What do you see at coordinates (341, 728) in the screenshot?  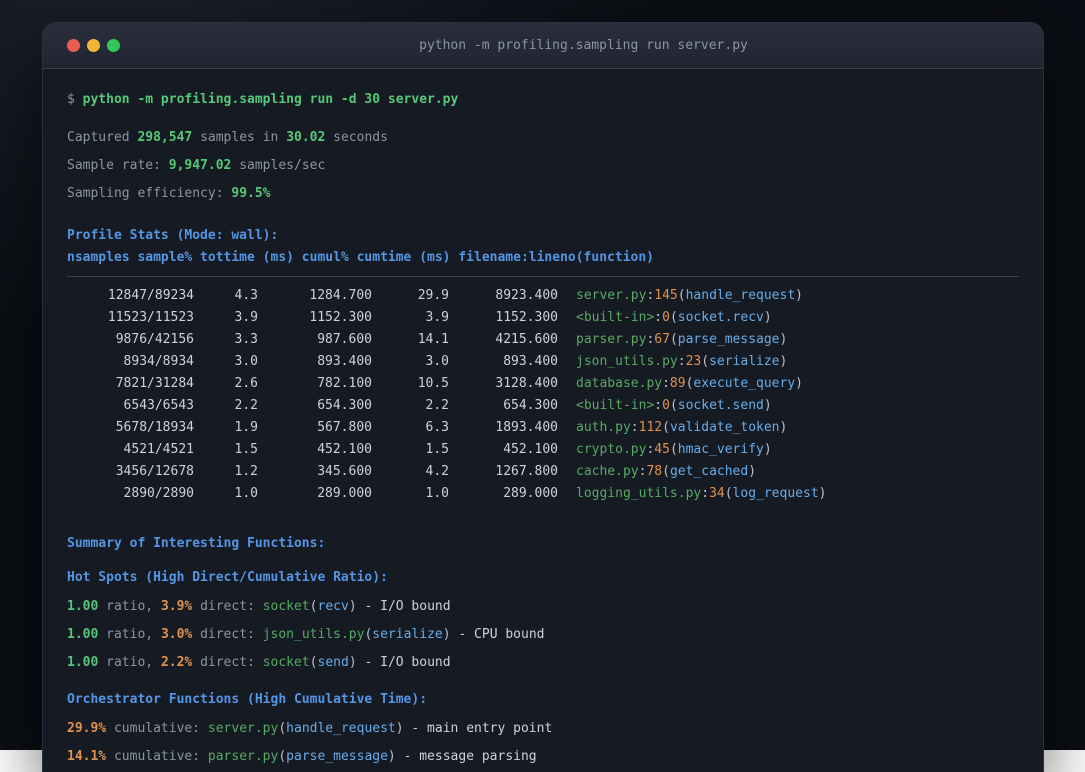 I see `function-name: handle_request` at bounding box center [341, 728].